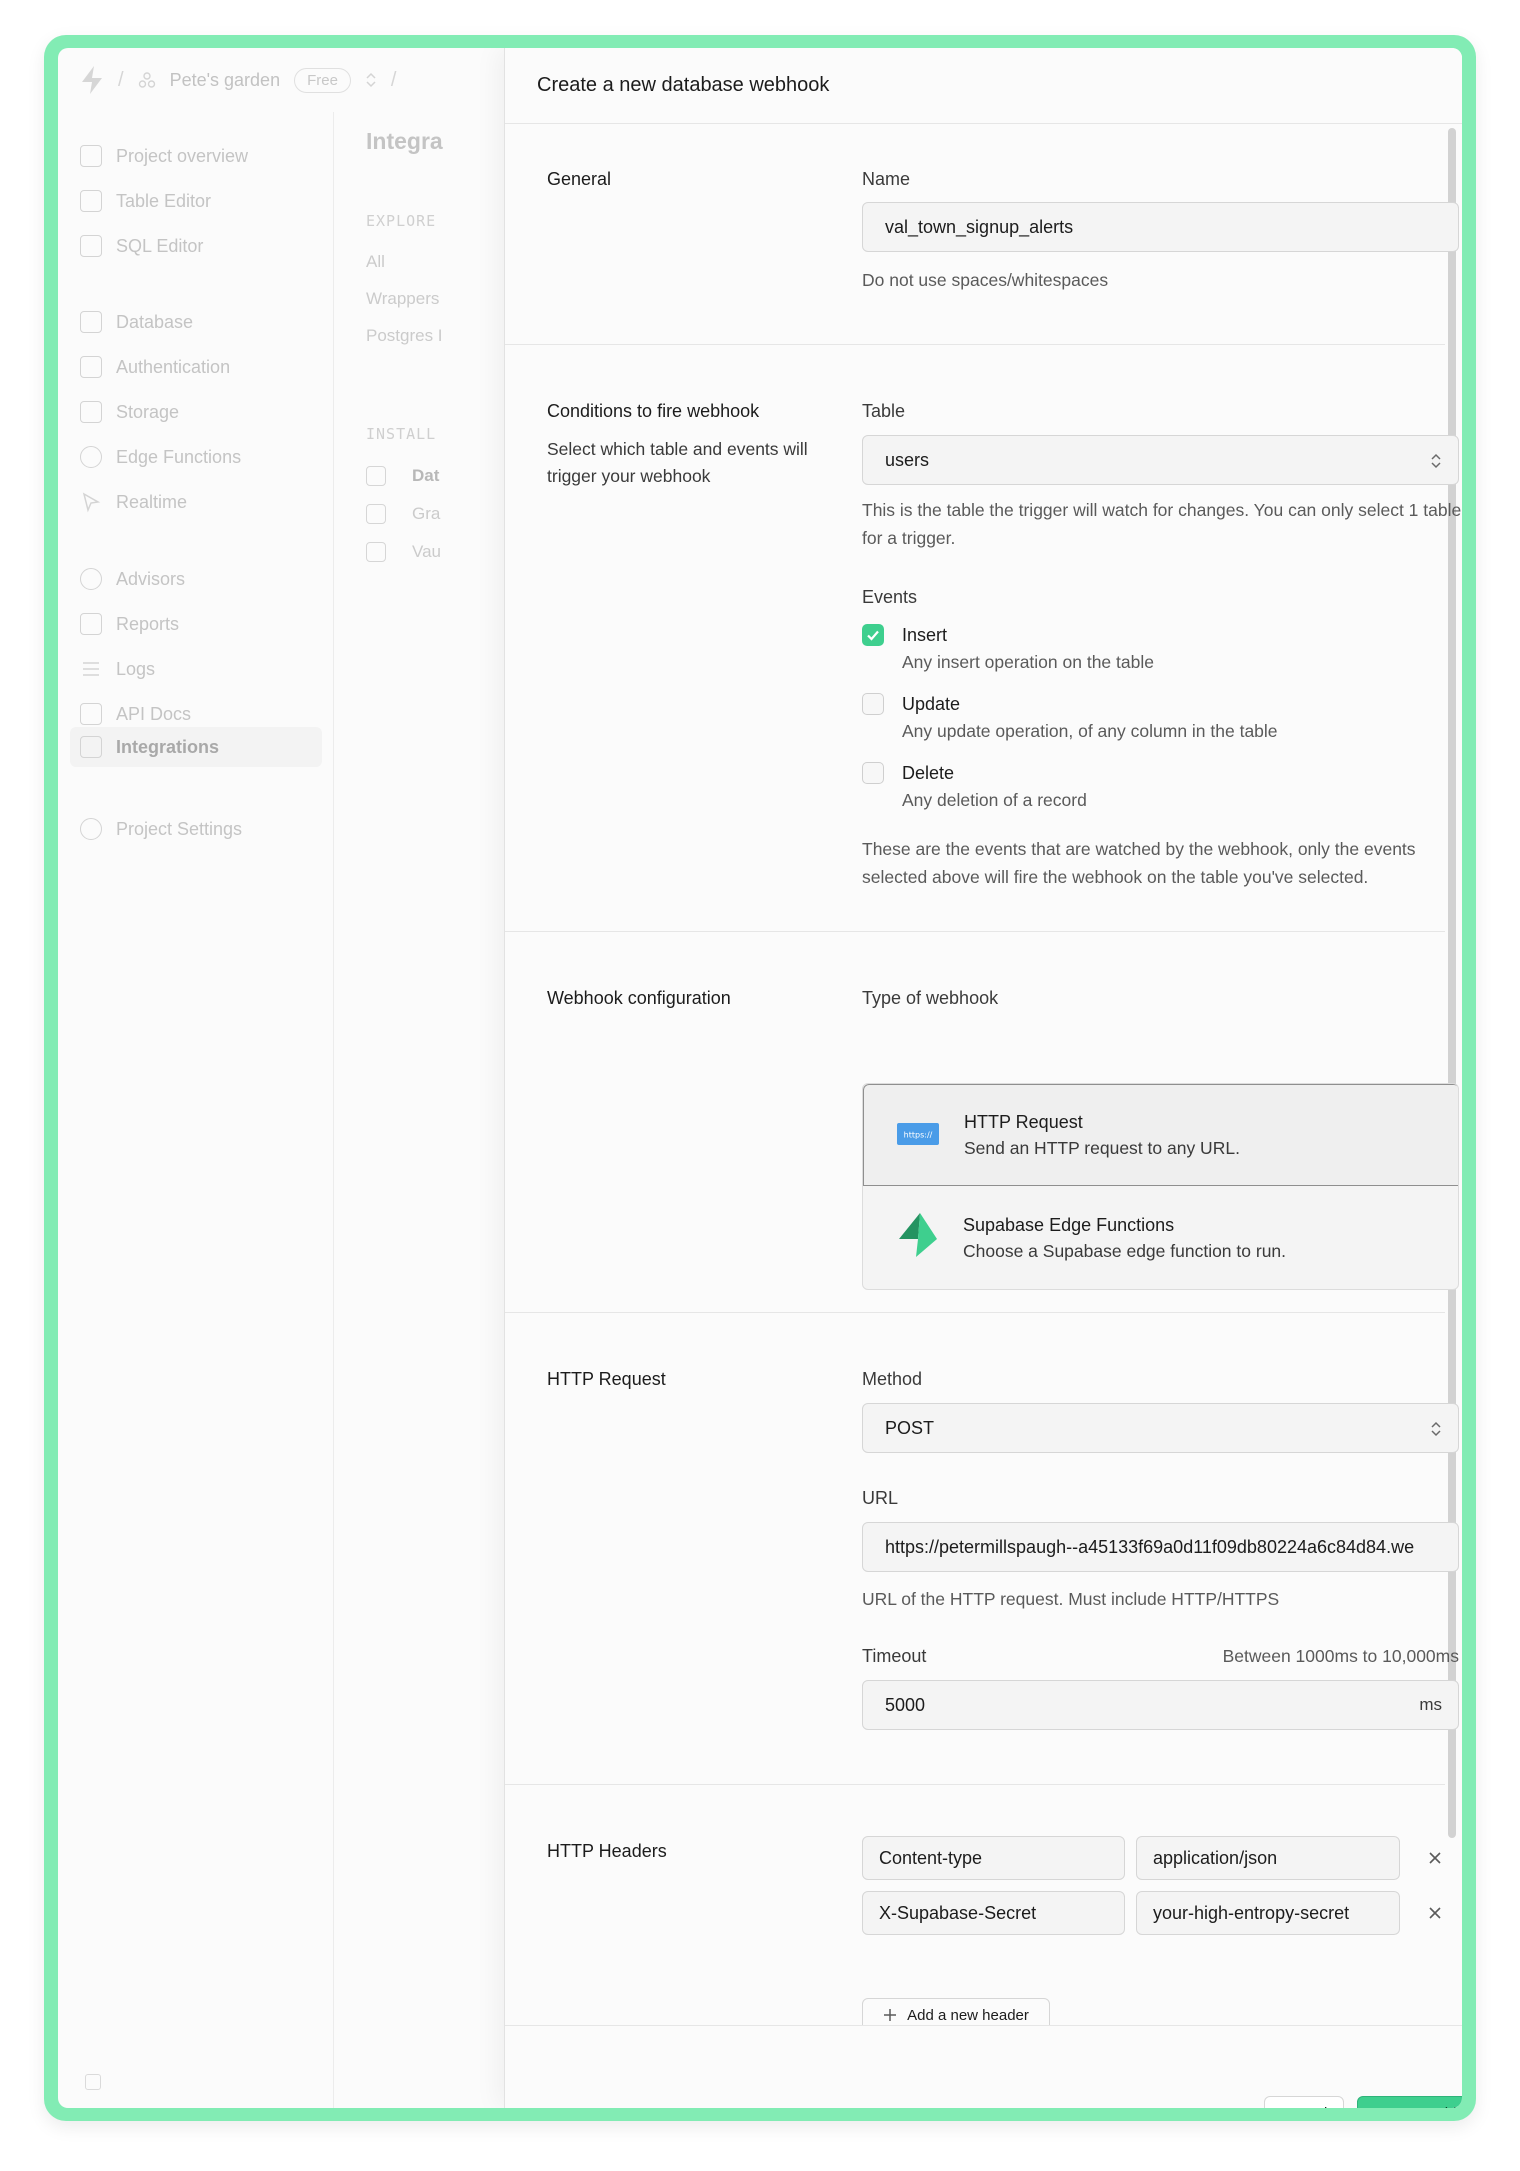  Describe the element at coordinates (1160, 460) in the screenshot. I see `table-select: users` at that location.